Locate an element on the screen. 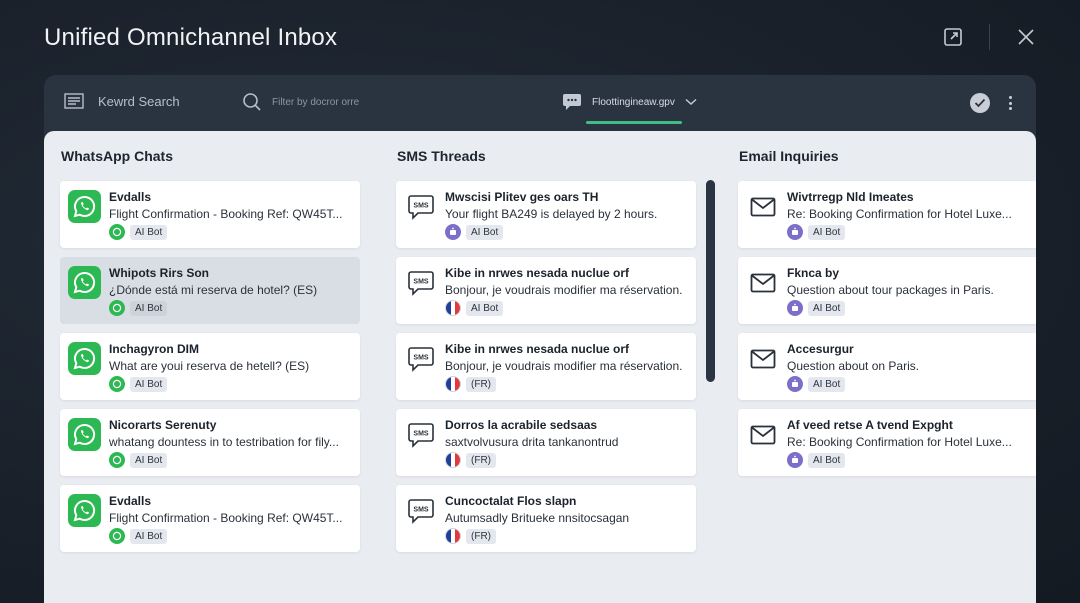 The width and height of the screenshot is (1080, 603). column-title: WhatsApp Chats is located at coordinates (117, 156).